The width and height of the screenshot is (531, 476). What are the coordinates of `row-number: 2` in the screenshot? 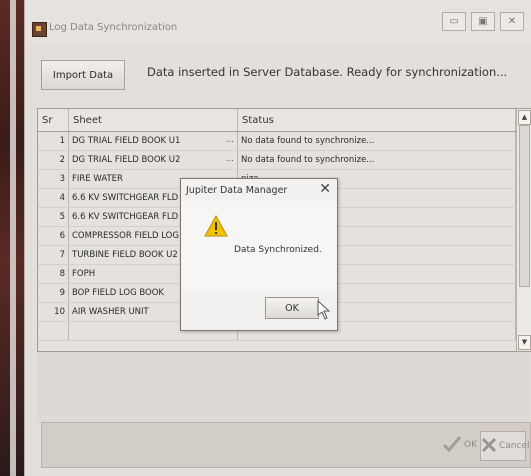 It's located at (53, 160).